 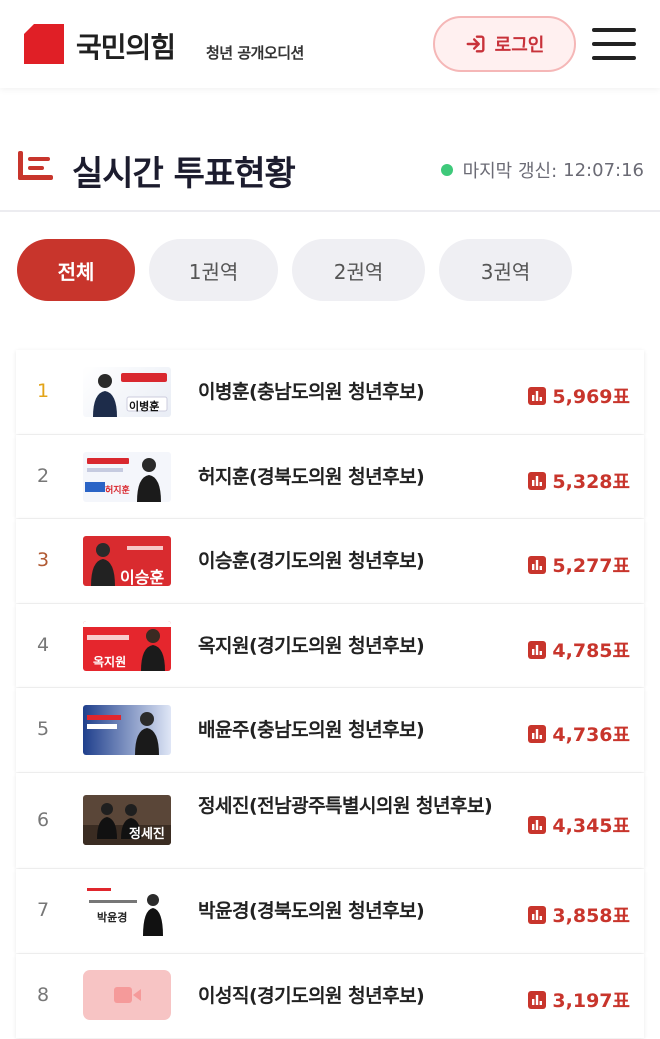 I want to click on tab-region-1: 1권역, so click(x=213, y=270).